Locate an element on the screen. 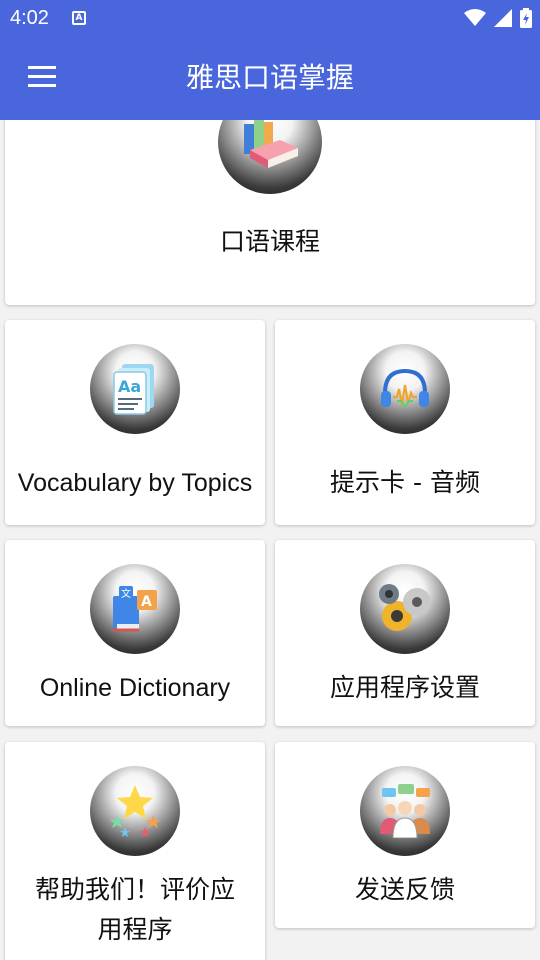 Image resolution: width=540 pixels, height=960 pixels. battery-icon is located at coordinates (526, 18).